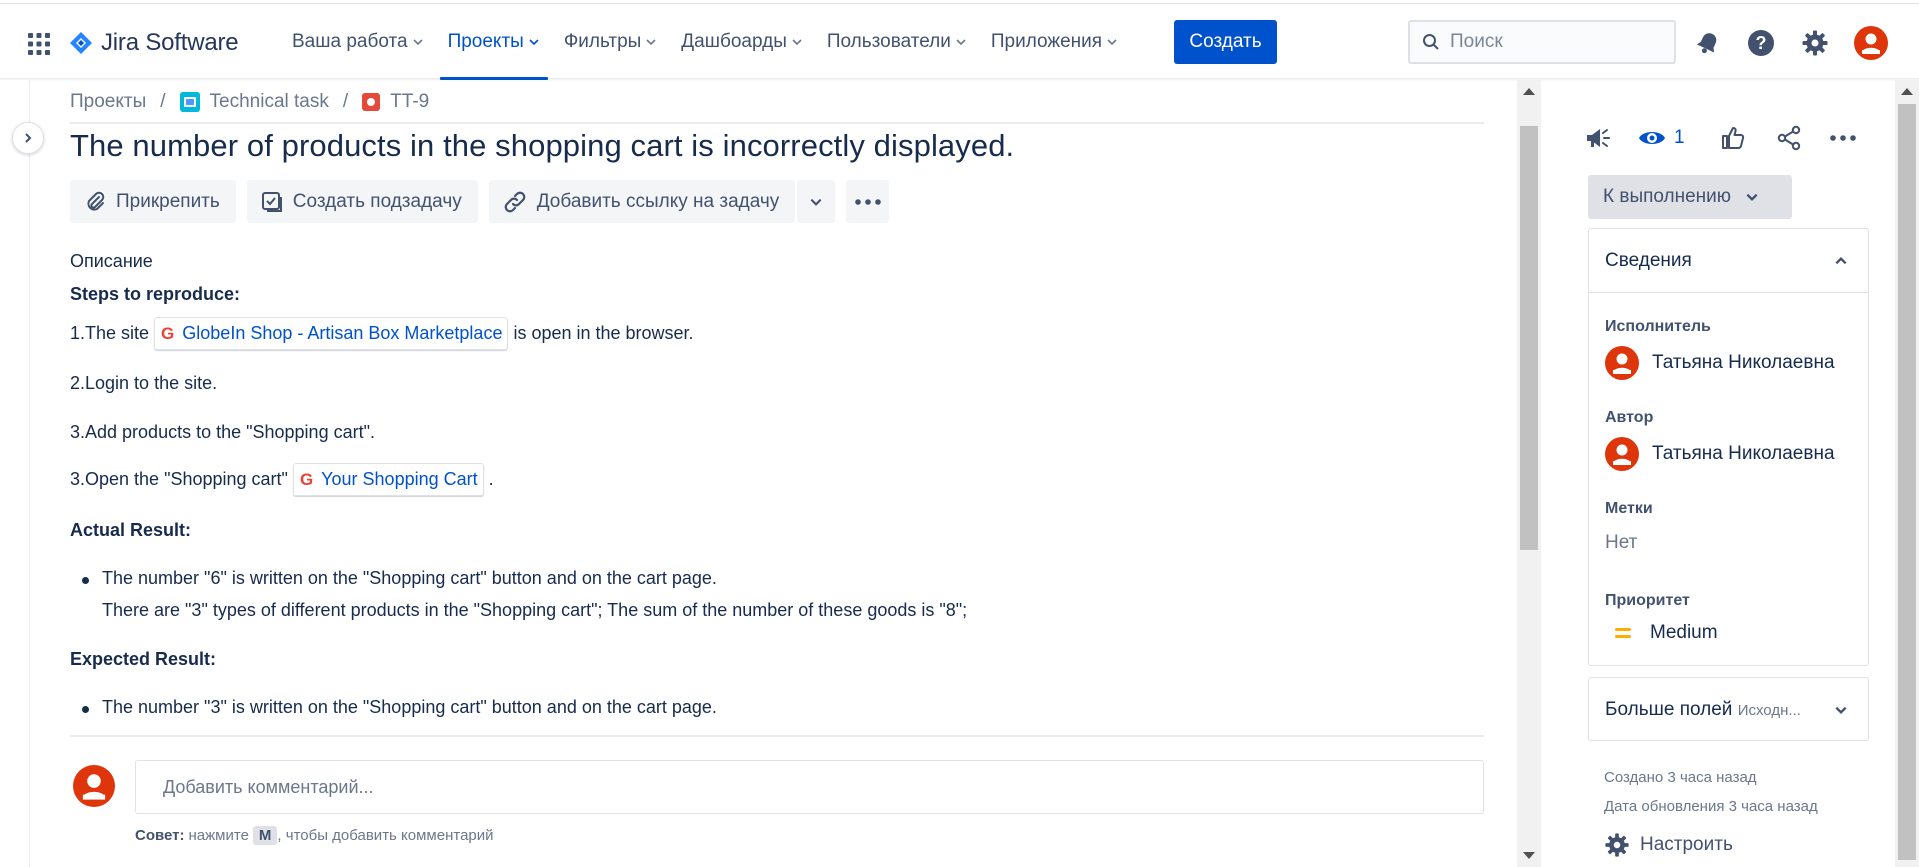  I want to click on settings-gear-icon, so click(1815, 43).